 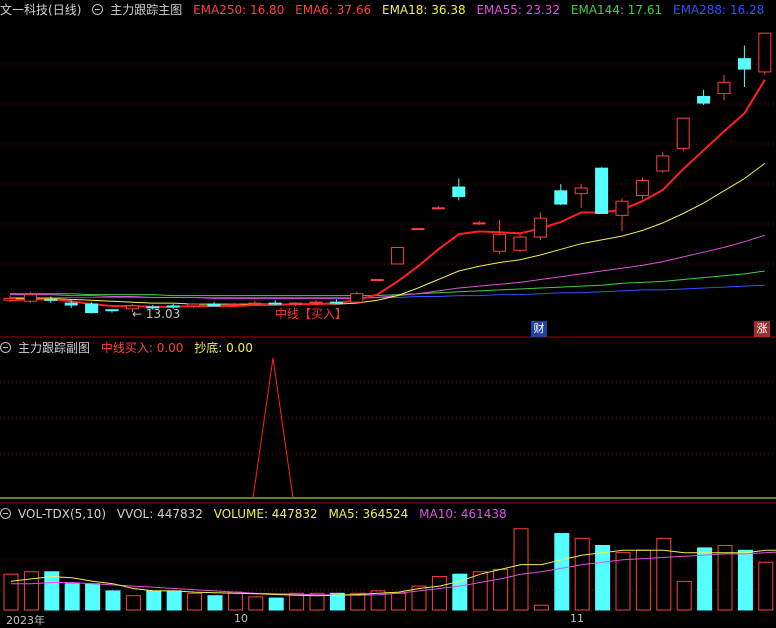 I want to click on volume-value: VOLUME: 447832, so click(x=265, y=514).